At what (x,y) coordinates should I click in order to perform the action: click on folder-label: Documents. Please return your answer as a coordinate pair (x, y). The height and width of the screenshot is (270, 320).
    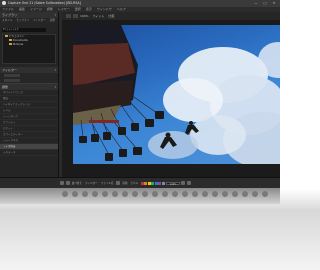
    Looking at the image, I should click on (20, 40).